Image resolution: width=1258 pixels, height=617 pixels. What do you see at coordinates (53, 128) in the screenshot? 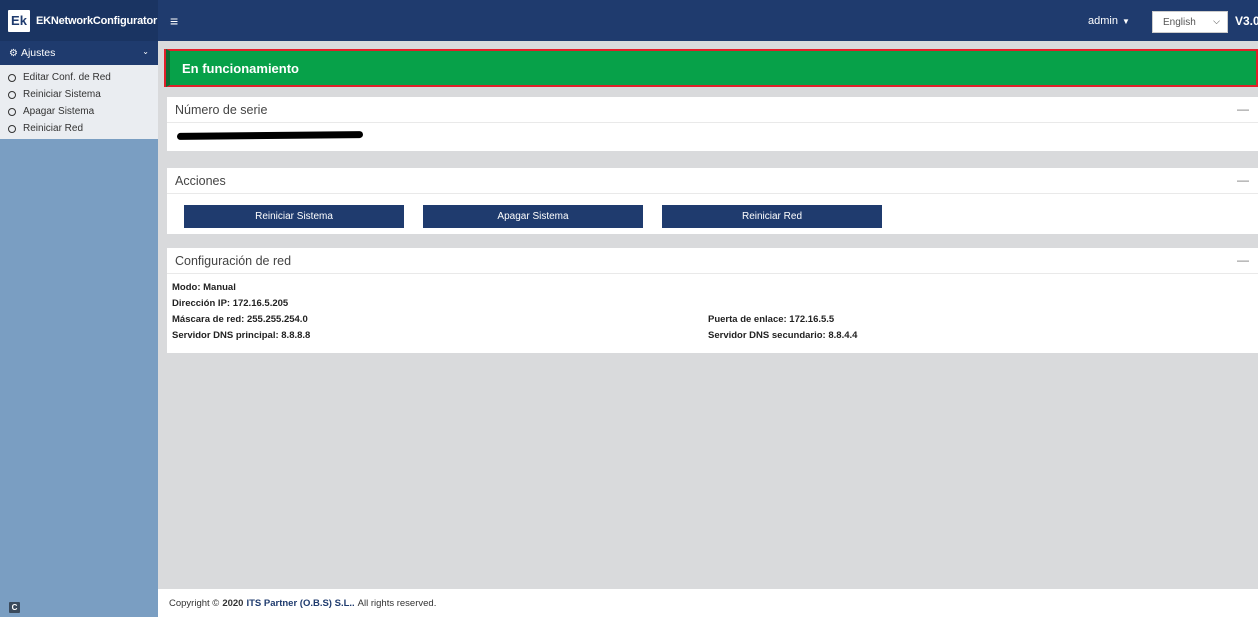
I see `sidebar-item-label: Reiniciar Red` at bounding box center [53, 128].